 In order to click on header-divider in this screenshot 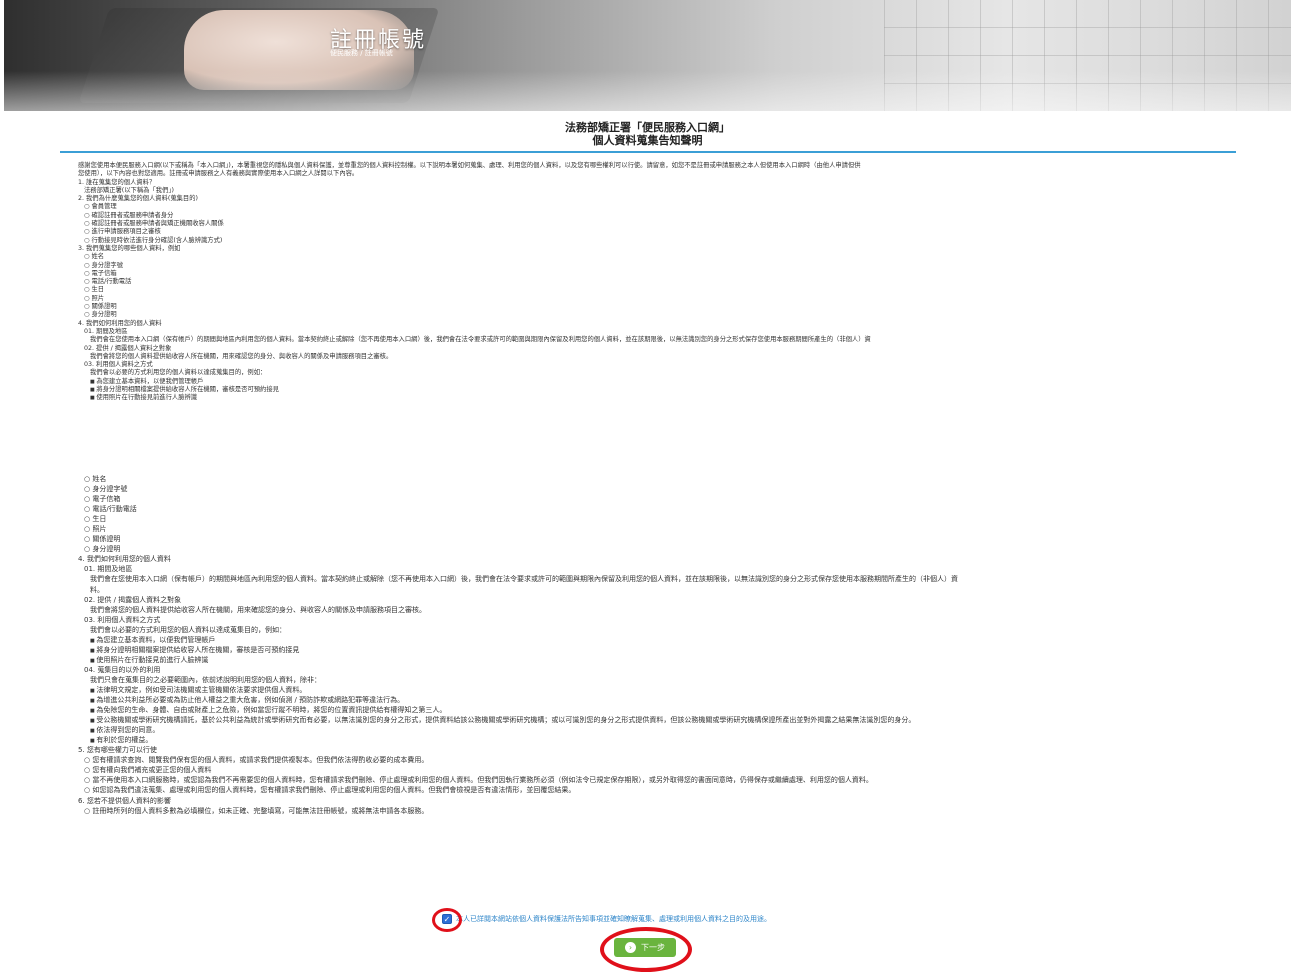, I will do `click(648, 152)`.